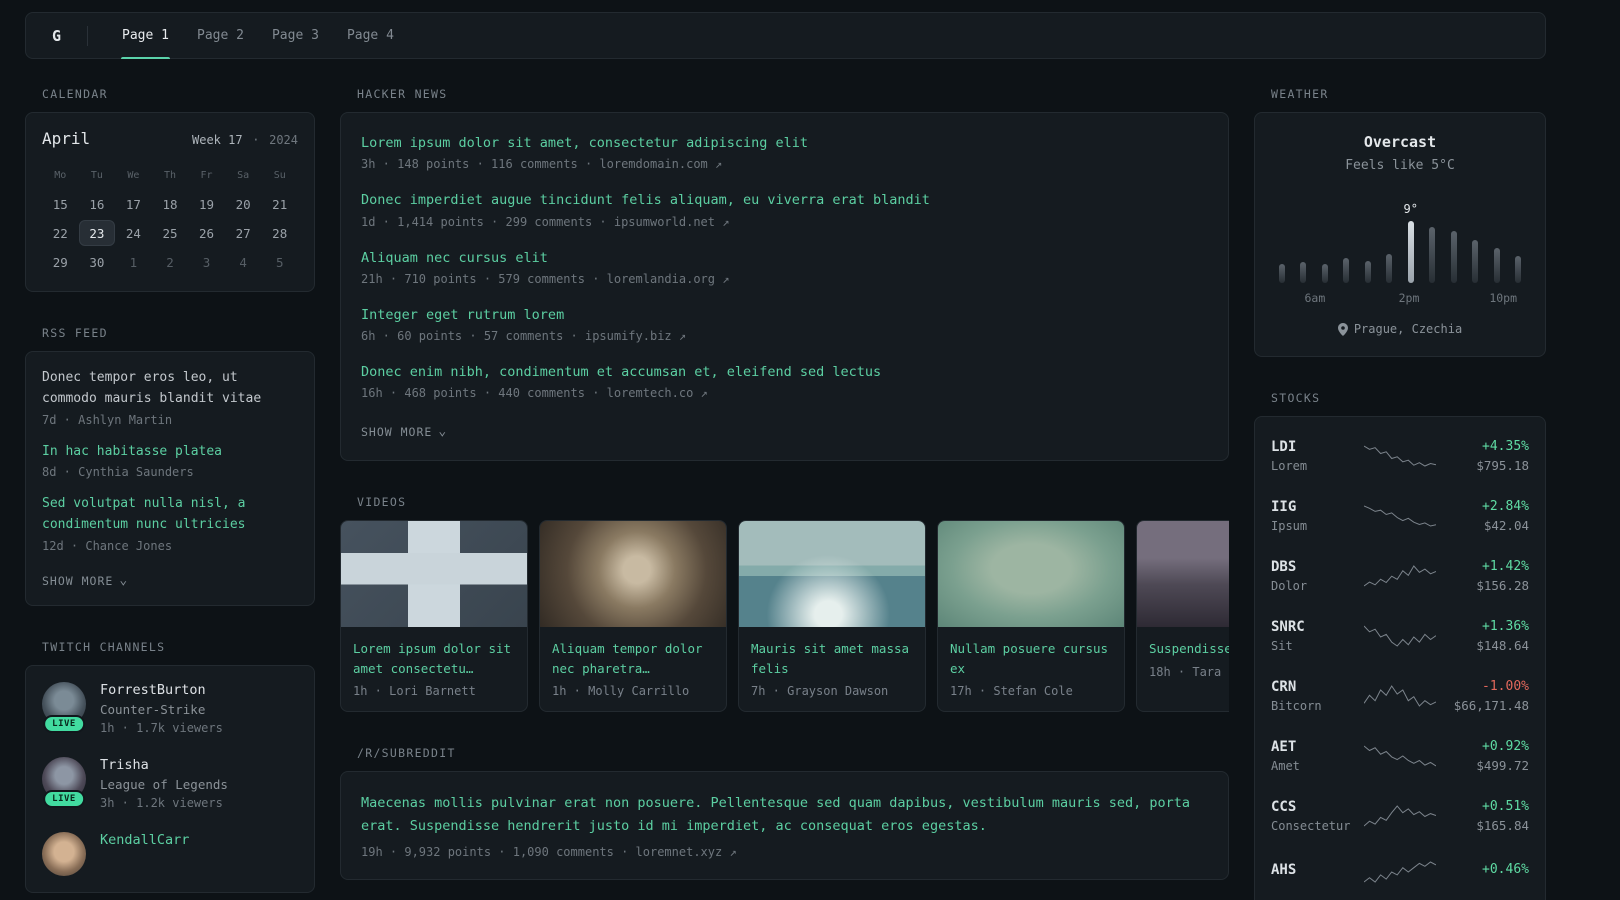  I want to click on stock-name: Consectetur, so click(1311, 825).